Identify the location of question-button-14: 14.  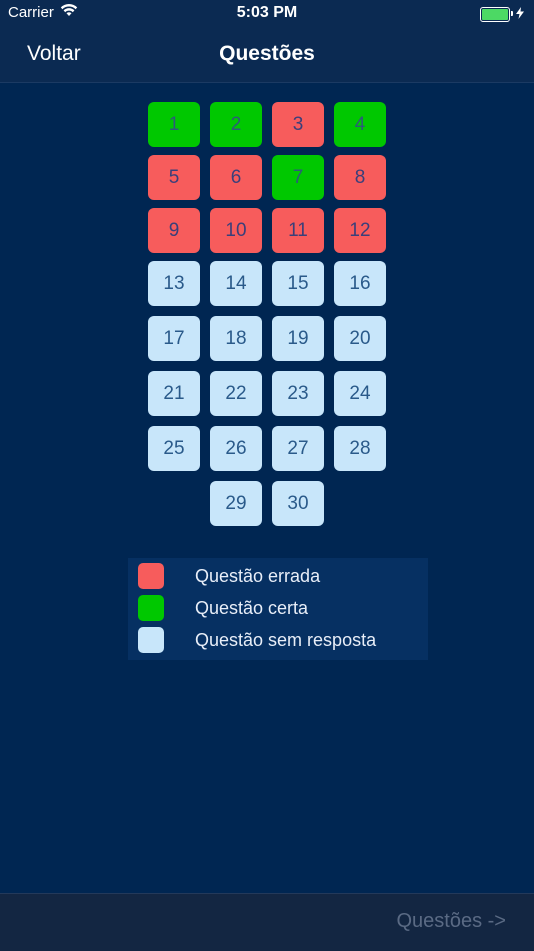
(236, 283).